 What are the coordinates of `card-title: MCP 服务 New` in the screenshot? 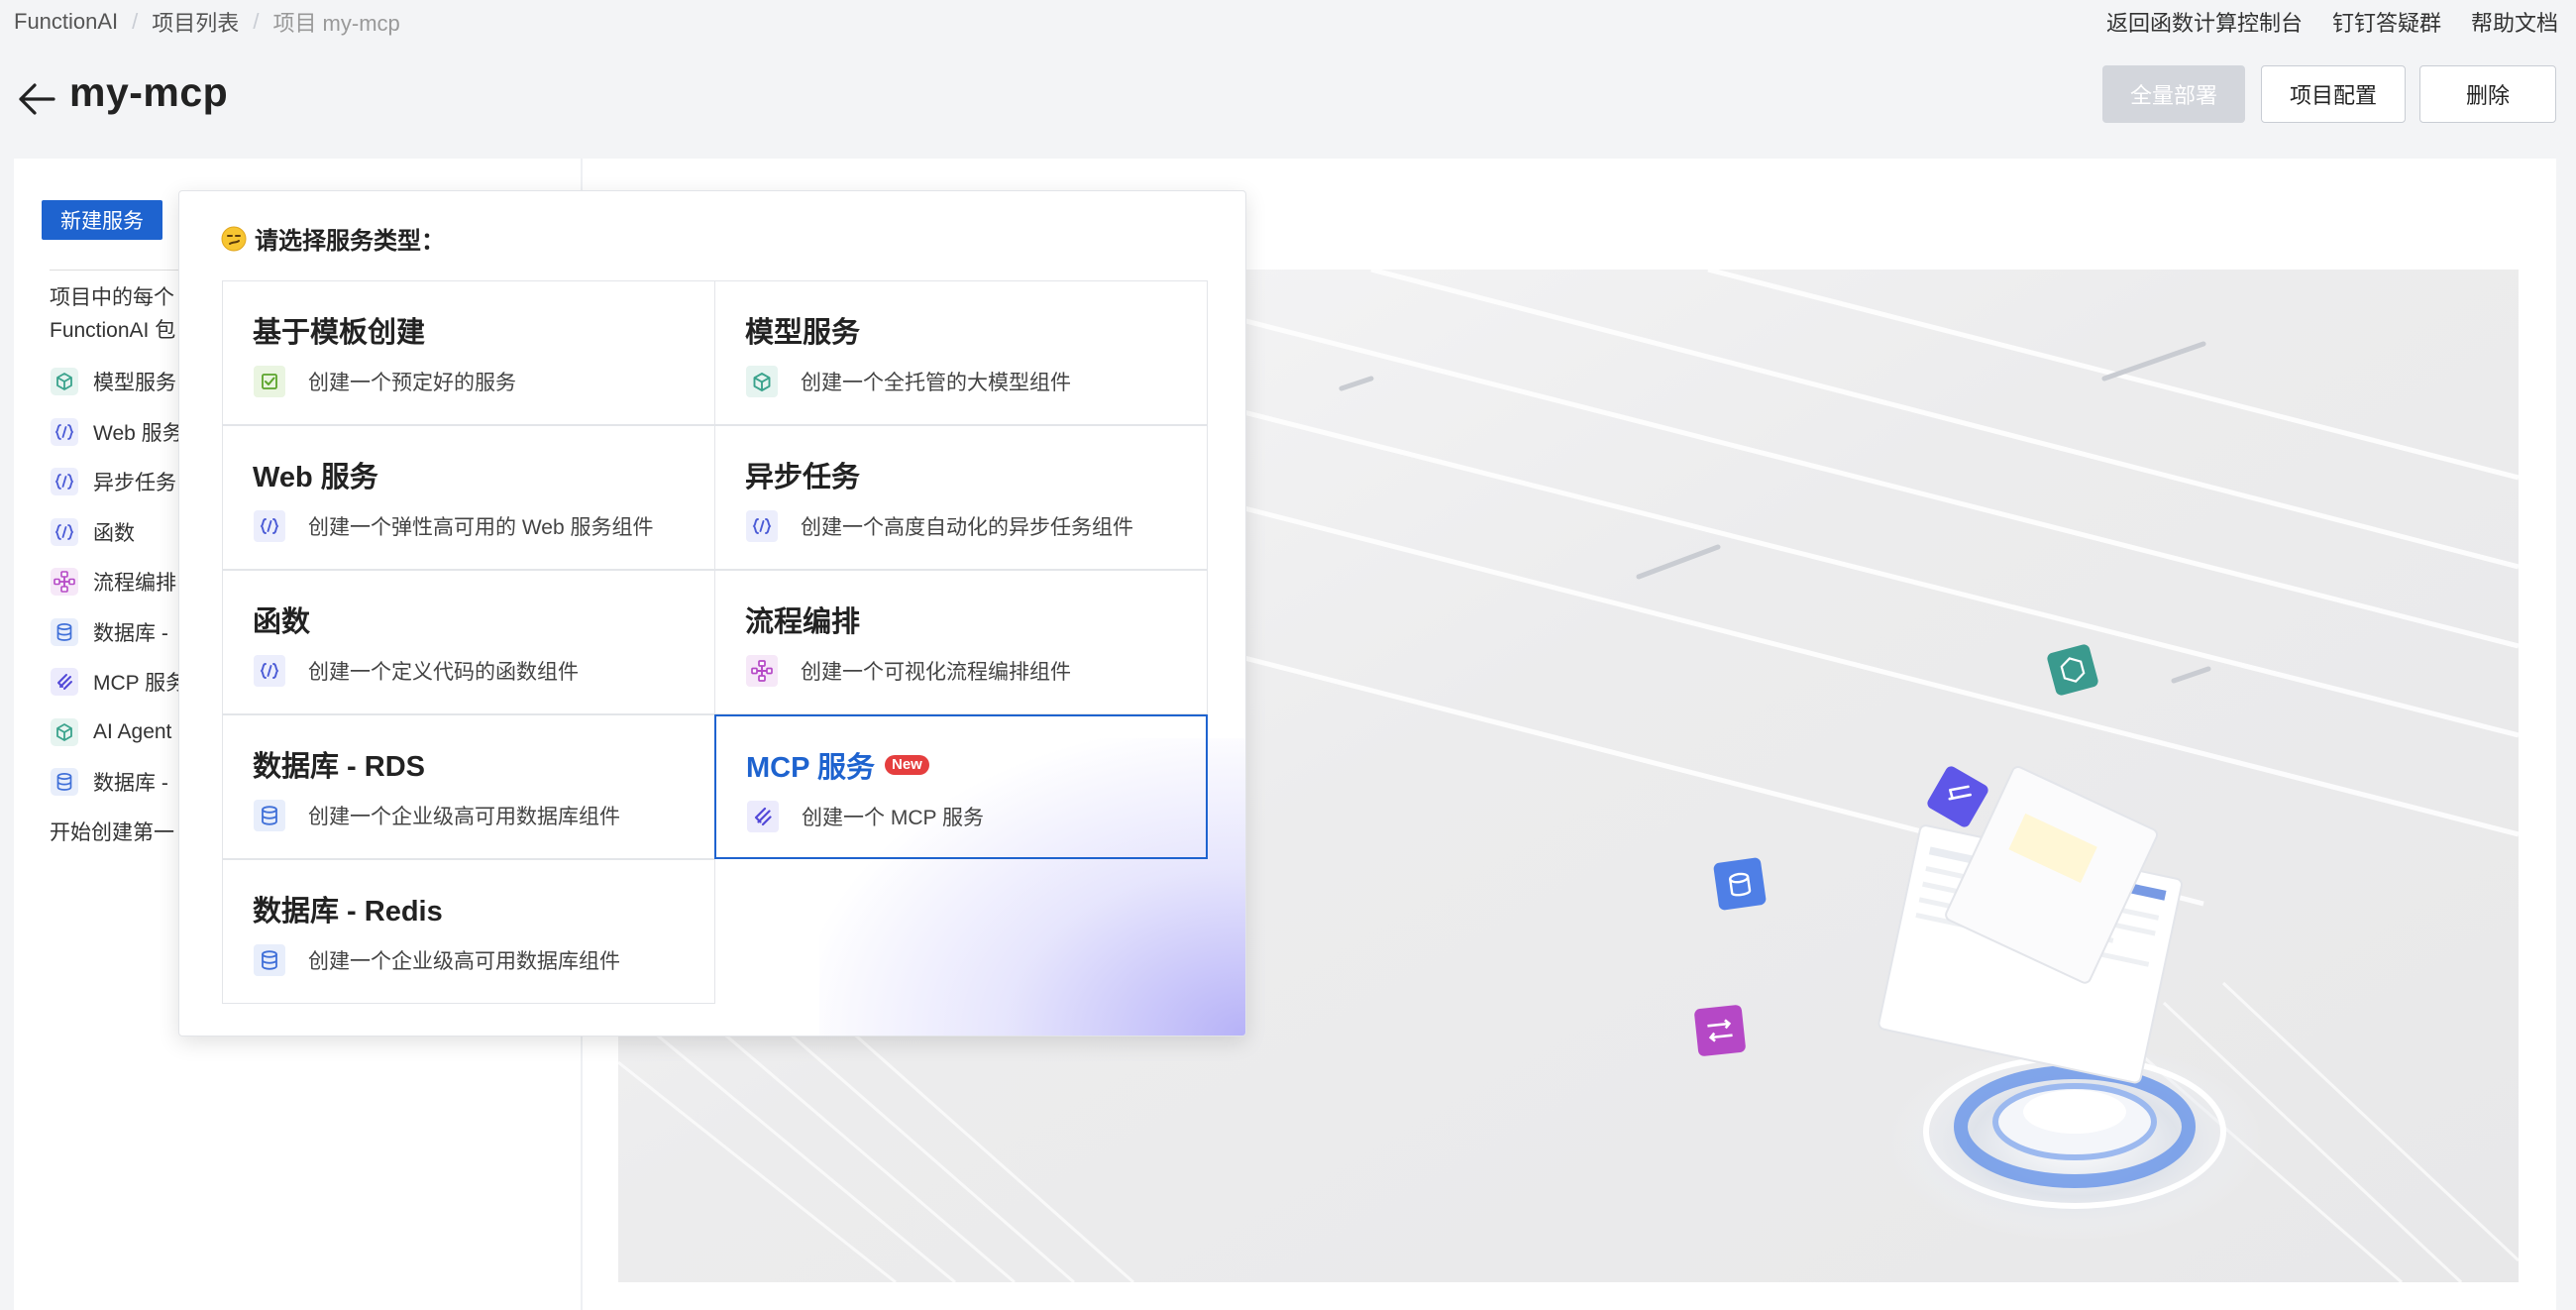 It's located at (838, 765).